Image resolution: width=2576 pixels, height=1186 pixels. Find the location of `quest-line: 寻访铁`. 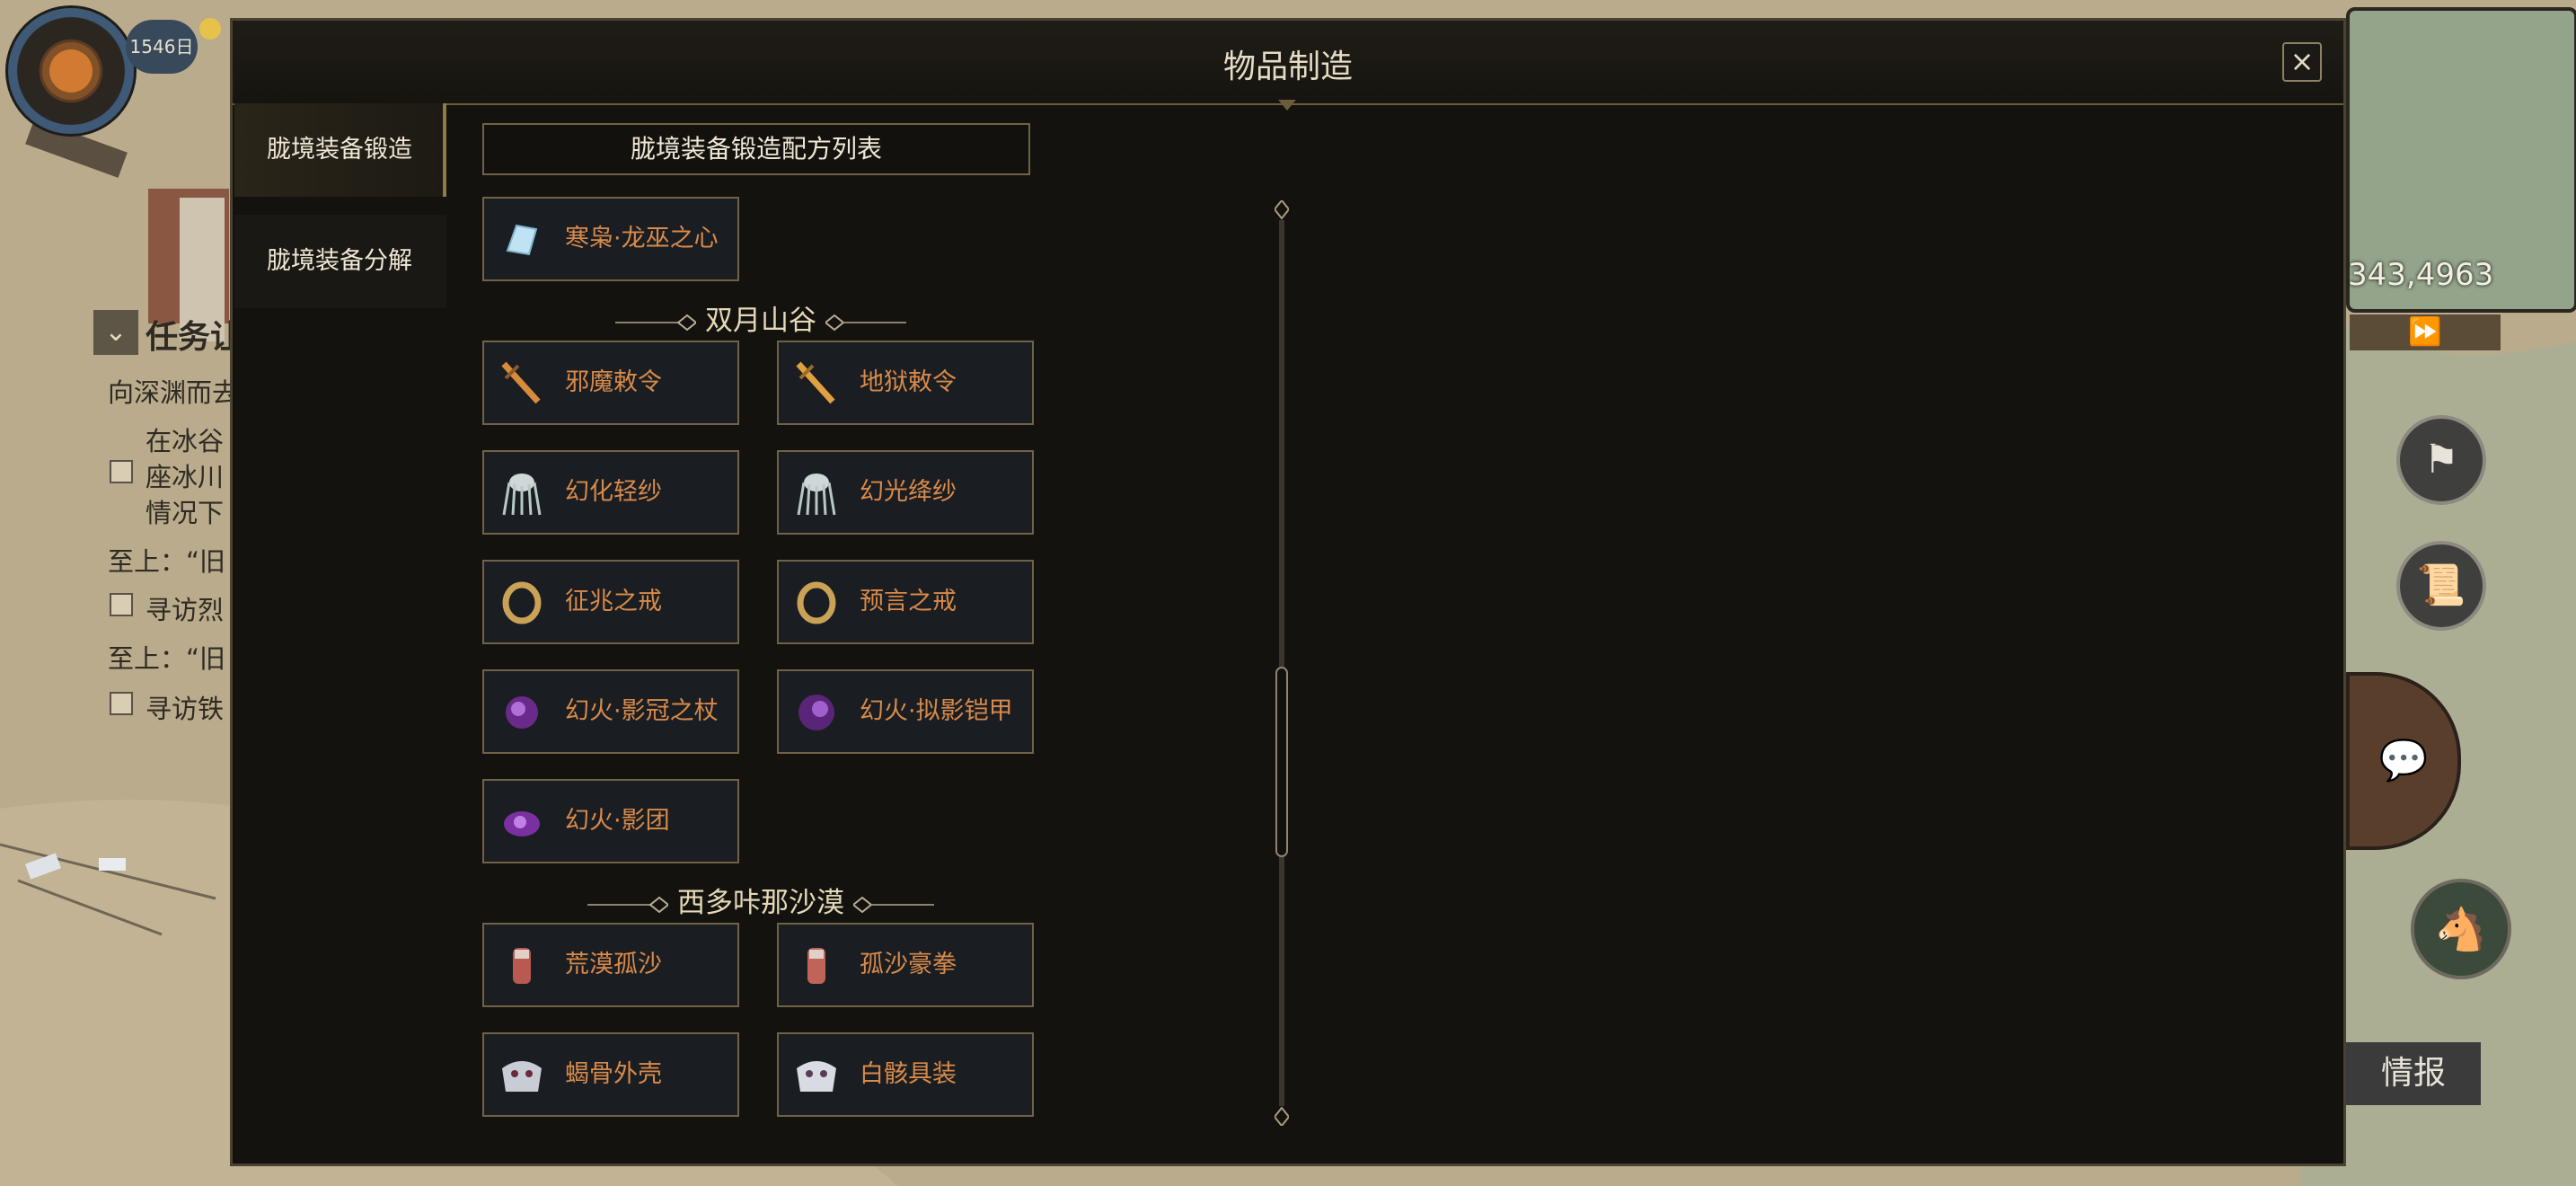

quest-line: 寻访铁 is located at coordinates (185, 709).